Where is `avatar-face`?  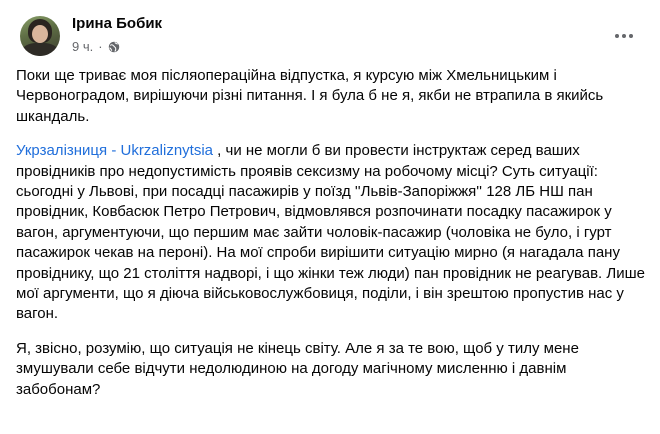 avatar-face is located at coordinates (40, 34).